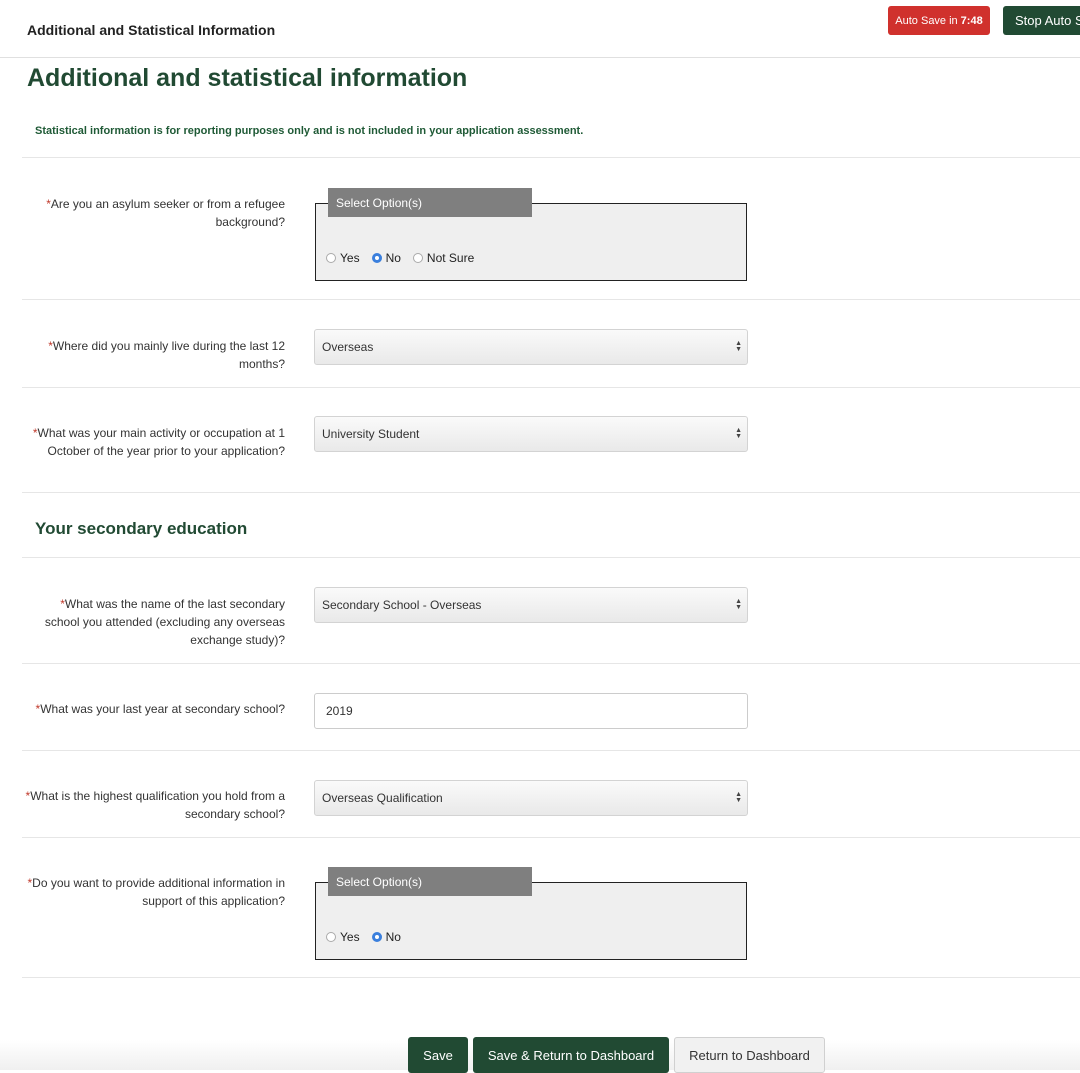 Image resolution: width=1080 pixels, height=1073 pixels. I want to click on asylum-radio-group: Select Option(s) Yes No Not Sure, so click(531, 234).